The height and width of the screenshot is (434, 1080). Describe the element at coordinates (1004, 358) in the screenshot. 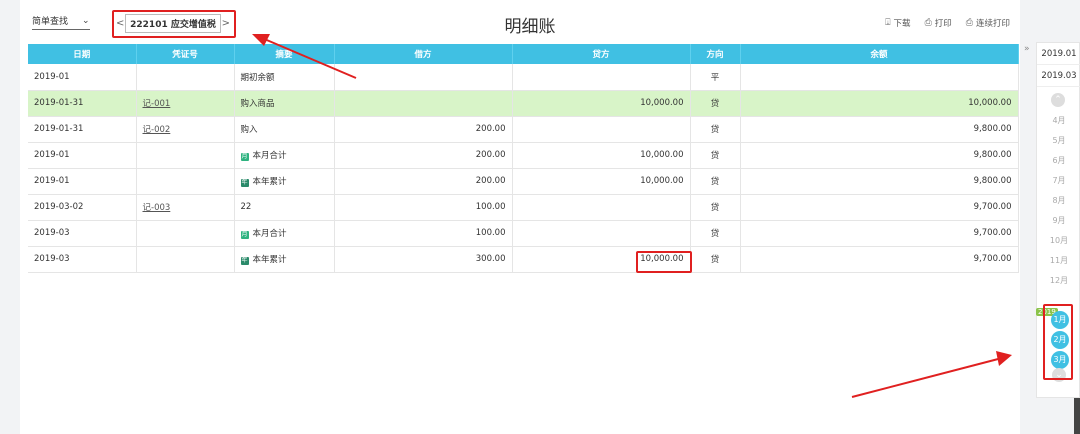

I see `annotation-arrow-head` at that location.